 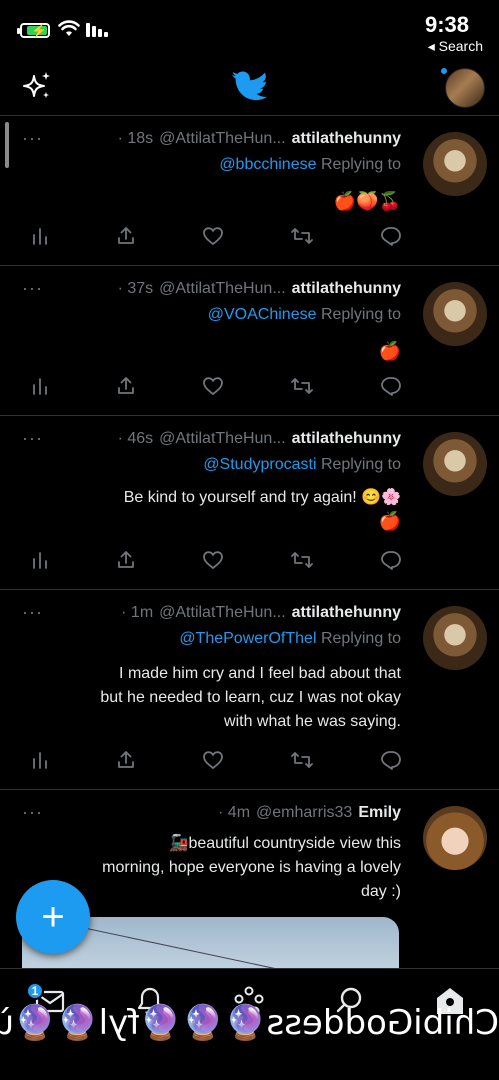 I want to click on tweet-header: · 4m @emharris33 Emily, so click(x=309, y=813).